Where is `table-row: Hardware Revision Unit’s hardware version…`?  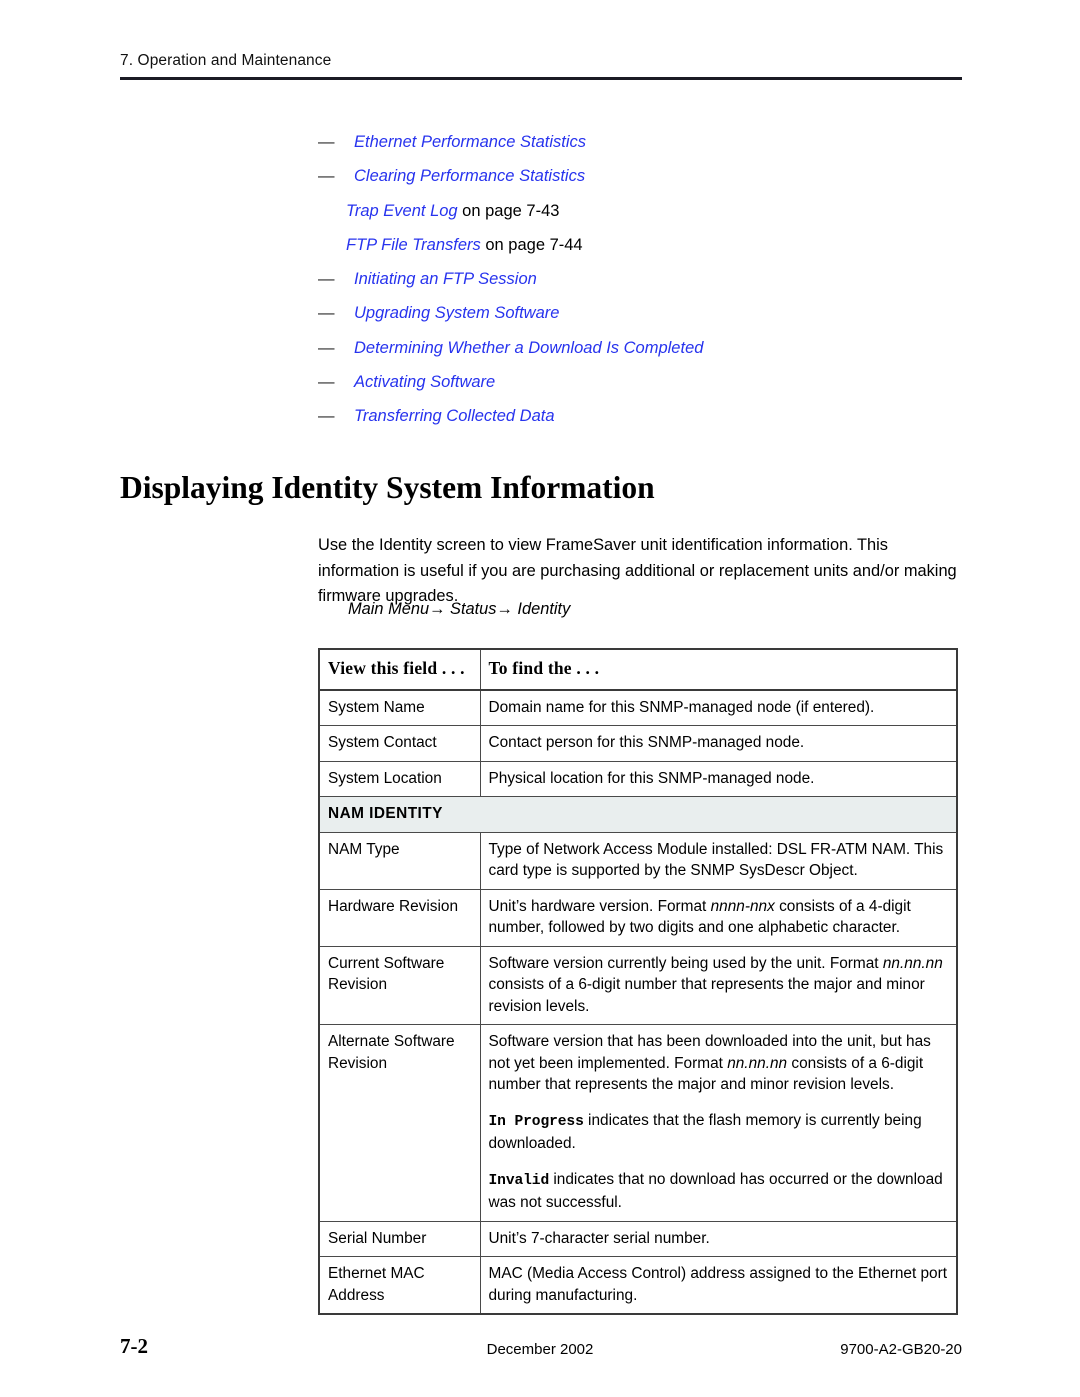
table-row: Hardware Revision Unit’s hardware version… is located at coordinates (638, 917).